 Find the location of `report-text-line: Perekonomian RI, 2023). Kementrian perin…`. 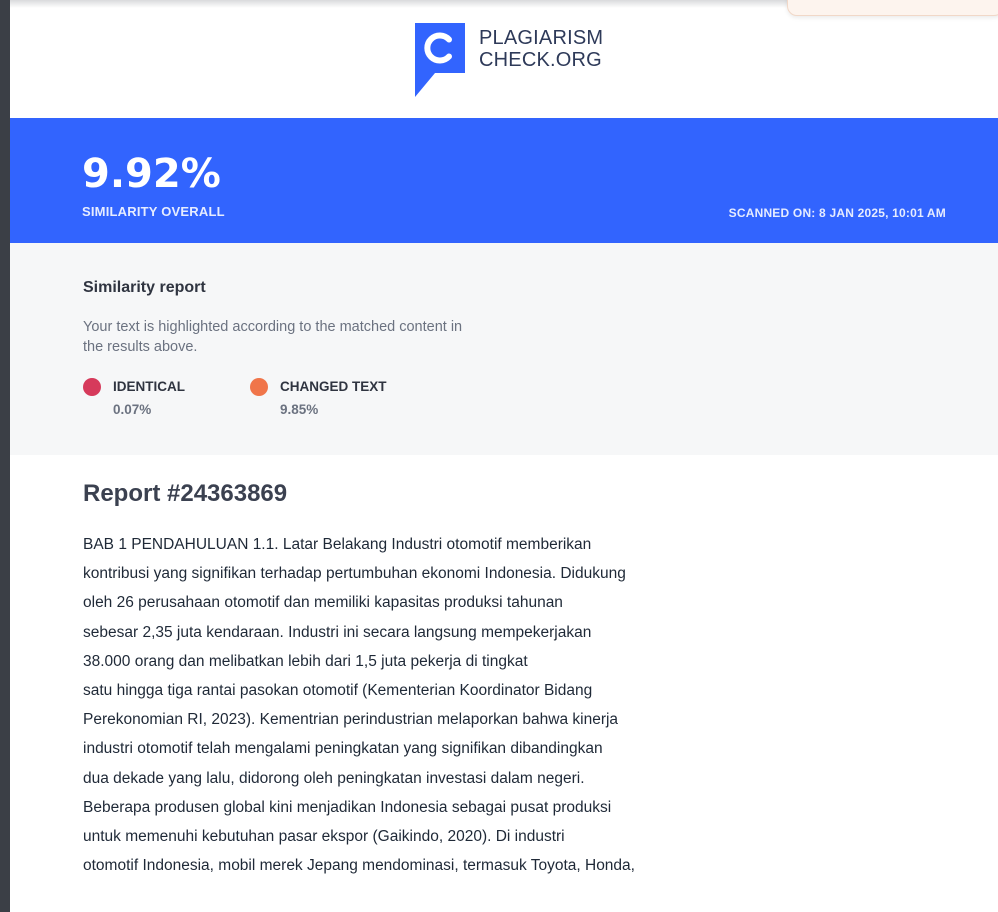

report-text-line: Perekonomian RI, 2023). Kementrian perin… is located at coordinates (351, 720).